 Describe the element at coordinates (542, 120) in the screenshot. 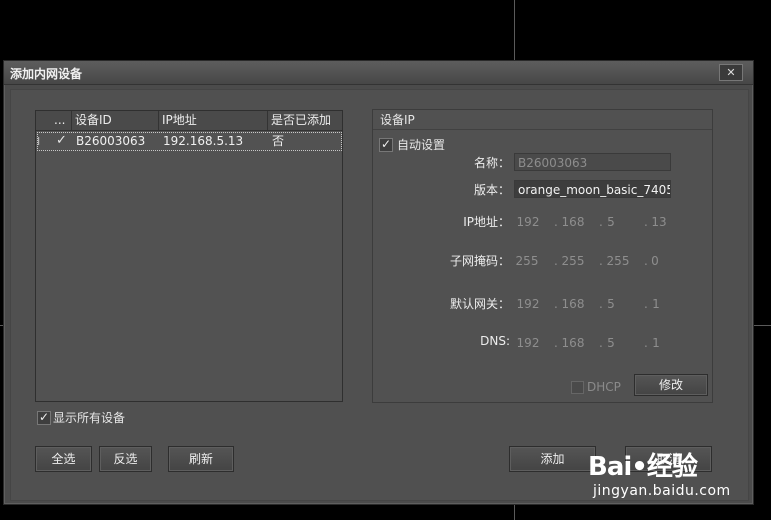

I see `device-ip-group-title: 设备IP` at that location.